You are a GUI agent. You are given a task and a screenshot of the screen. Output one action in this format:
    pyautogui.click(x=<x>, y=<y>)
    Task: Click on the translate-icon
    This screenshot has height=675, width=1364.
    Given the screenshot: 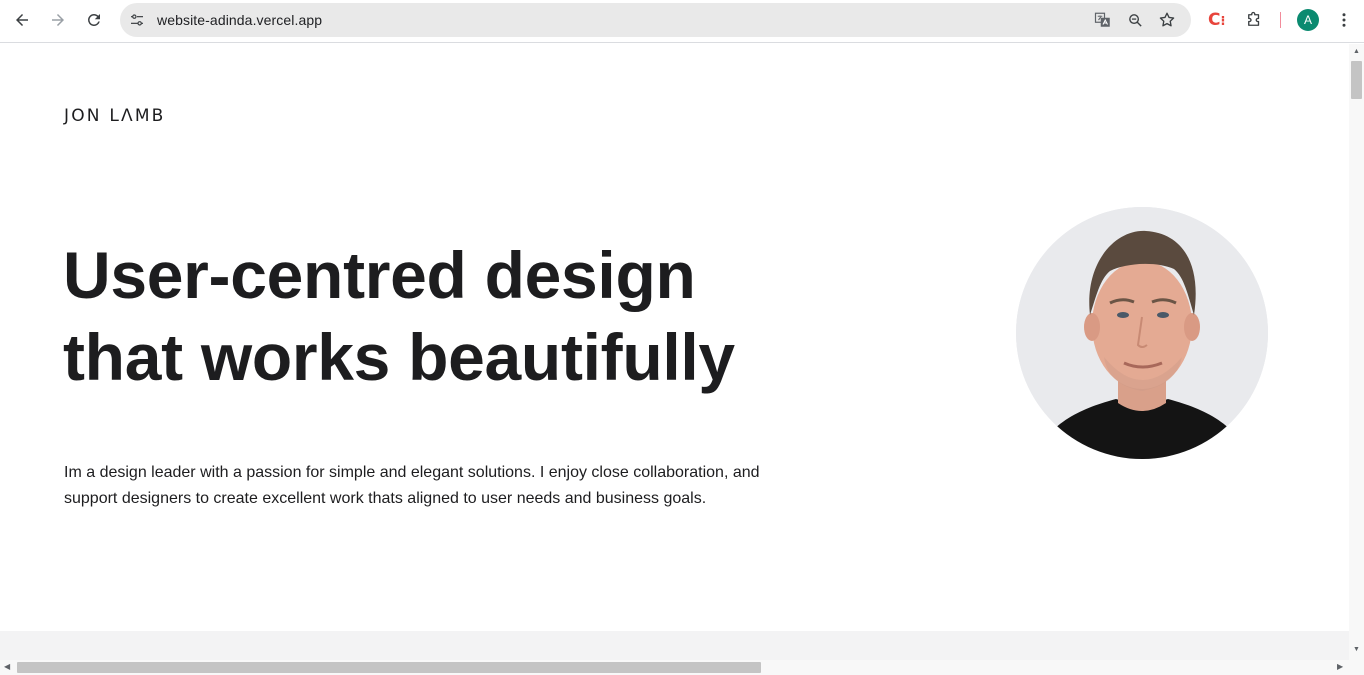 What is the action you would take?
    pyautogui.click(x=1102, y=19)
    